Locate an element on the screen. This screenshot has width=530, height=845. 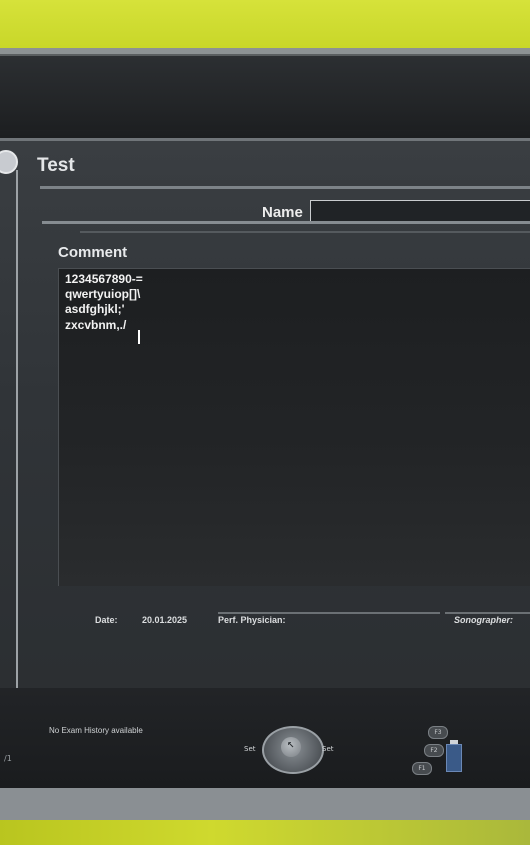
status-indicator-icon is located at coordinates (454, 758).